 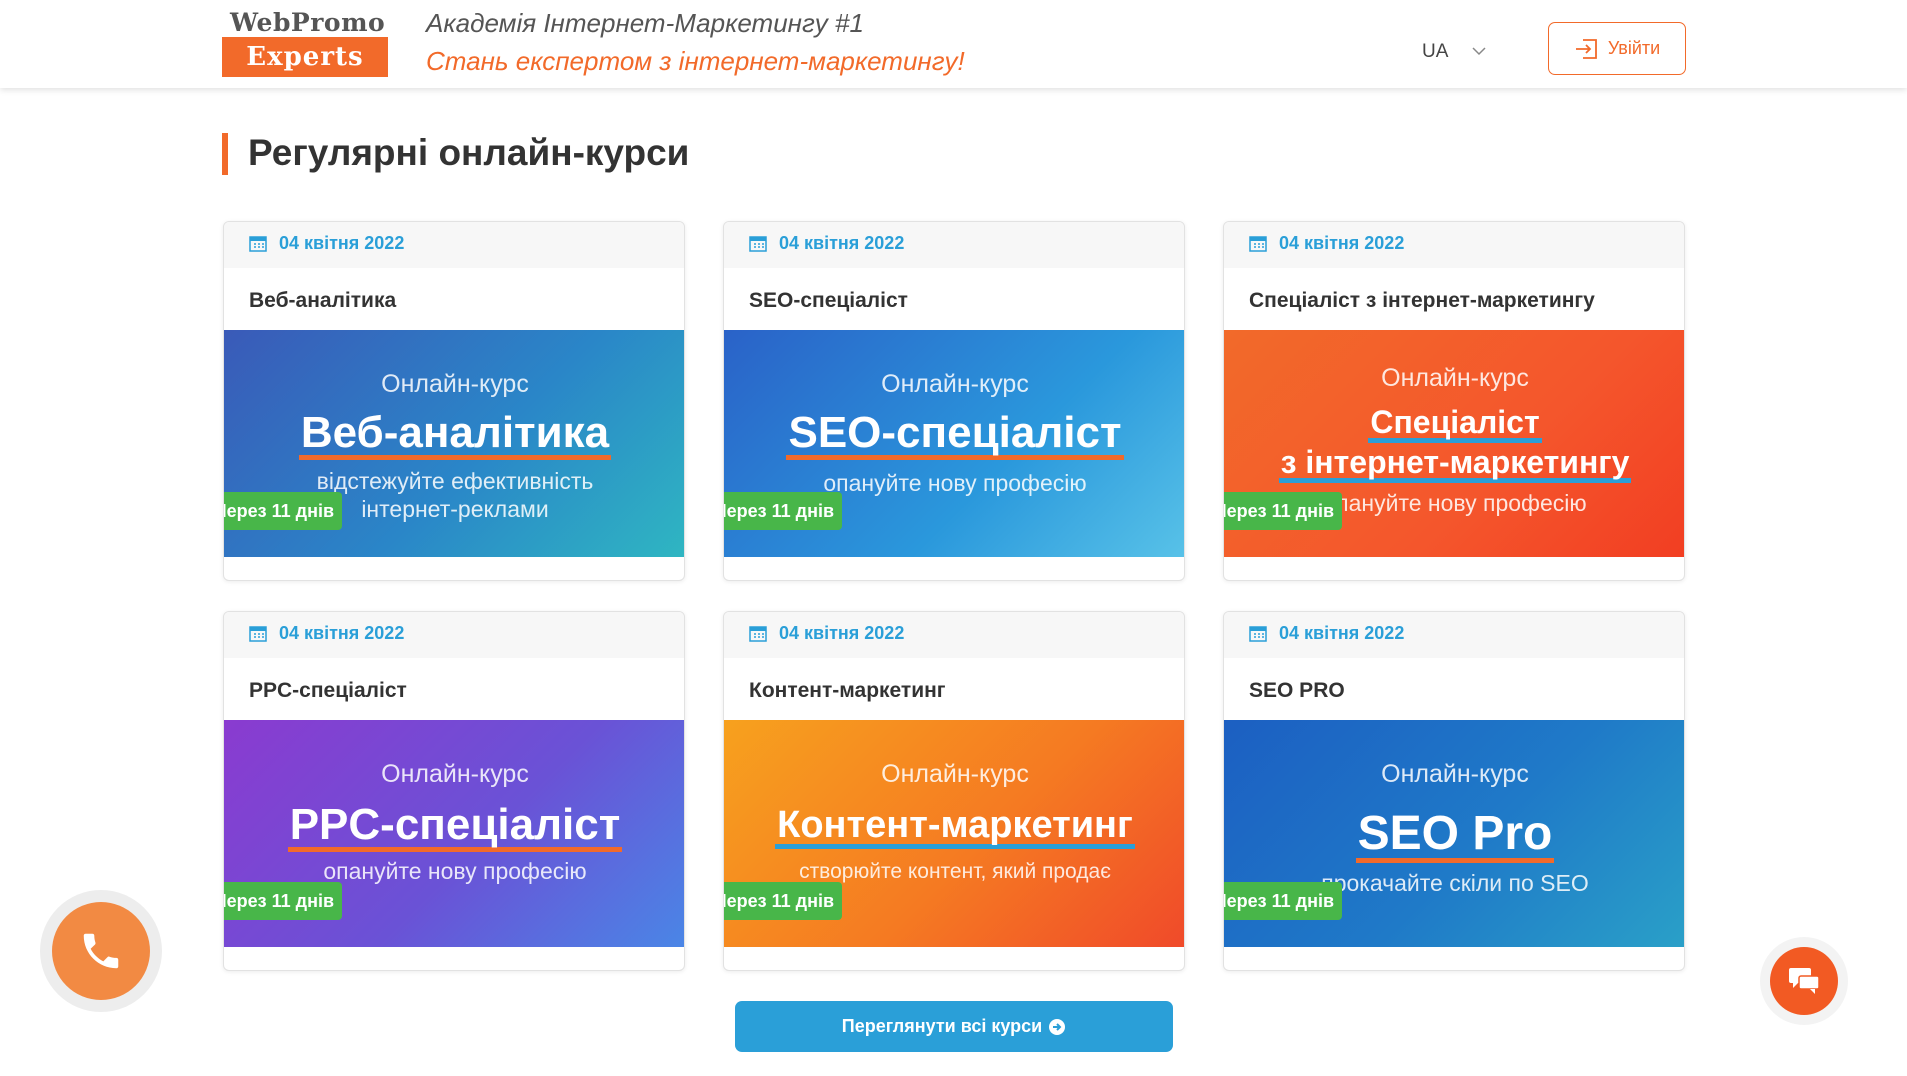 What do you see at coordinates (847, 691) in the screenshot?
I see `card-title: Контент-маркетинг` at bounding box center [847, 691].